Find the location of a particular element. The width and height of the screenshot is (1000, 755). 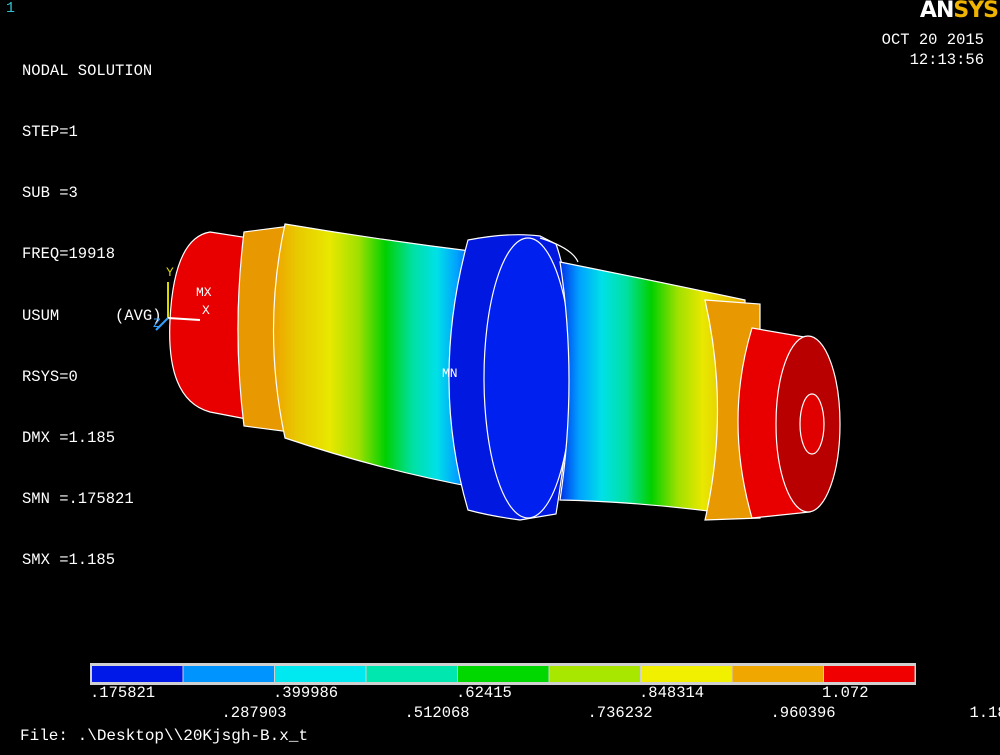

legend-tick-label: .512068 is located at coordinates (437, 713).